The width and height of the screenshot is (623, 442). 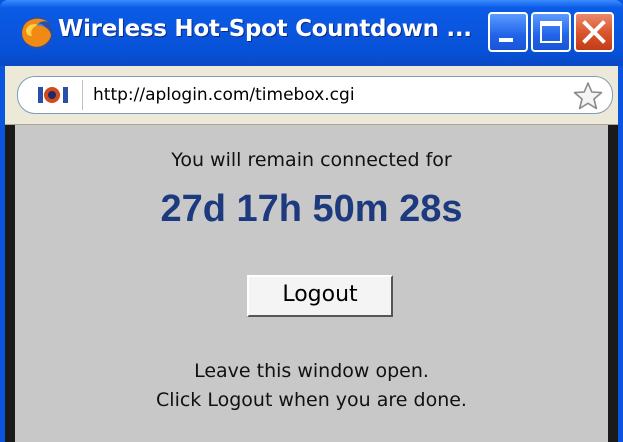 I want to click on star-icon, so click(x=588, y=96).